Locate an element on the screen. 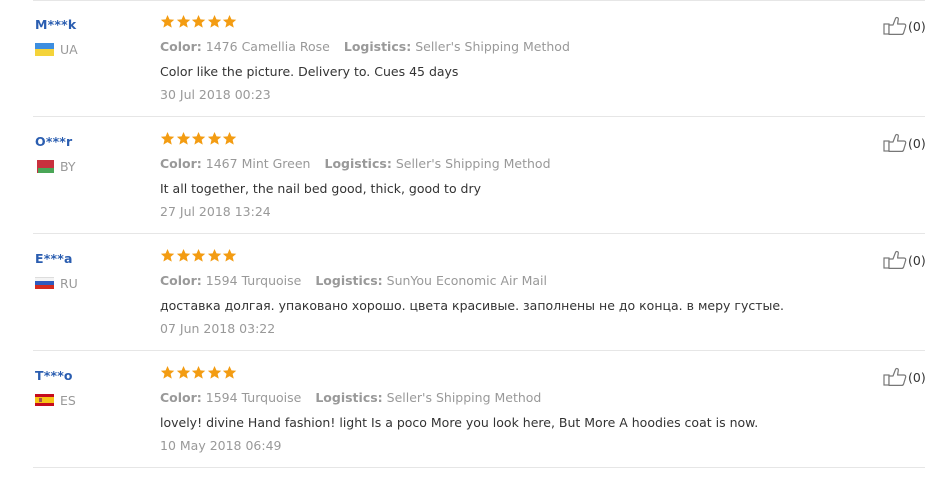 This screenshot has height=478, width=951. country-code: BY is located at coordinates (68, 166).